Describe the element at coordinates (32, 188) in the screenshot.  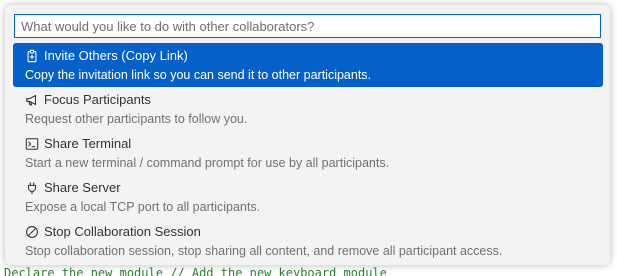
I see `plug-icon` at that location.